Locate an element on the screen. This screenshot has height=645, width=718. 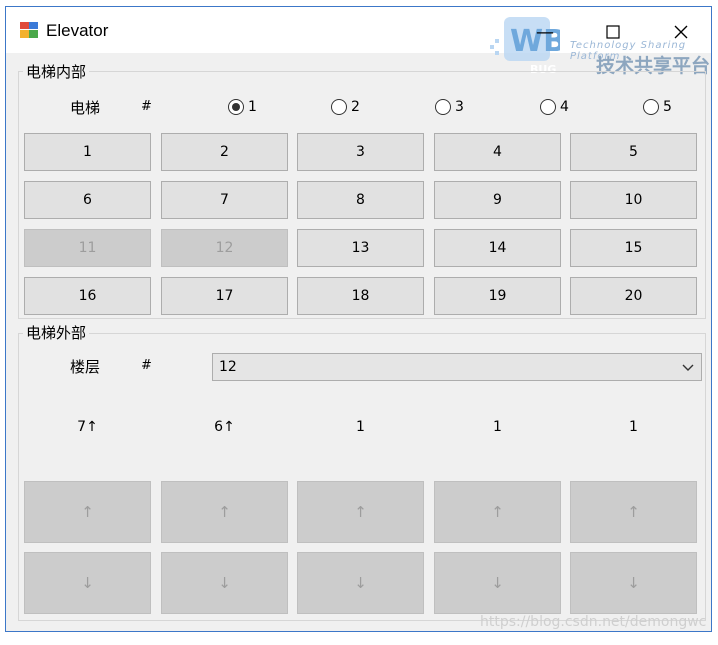
elevator-status-3: 1 is located at coordinates (360, 427).